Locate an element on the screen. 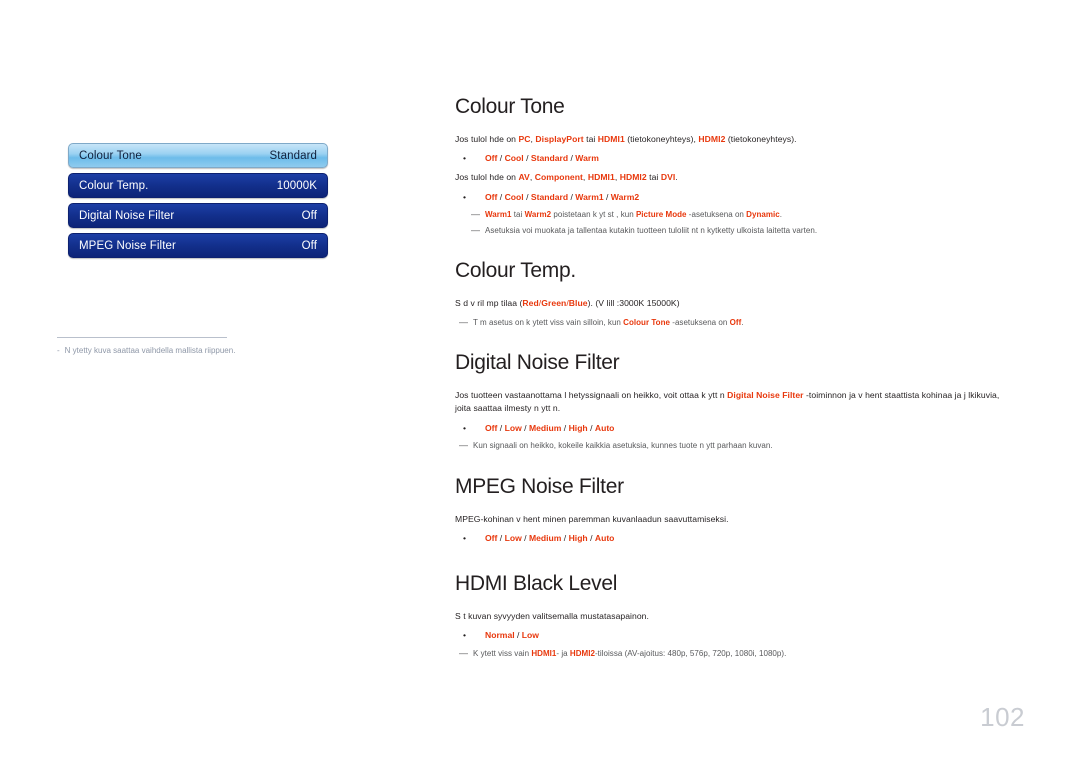 This screenshot has height=763, width=1080. section-title-hdmi-black-level: HDMI Black Level is located at coordinates (536, 583).